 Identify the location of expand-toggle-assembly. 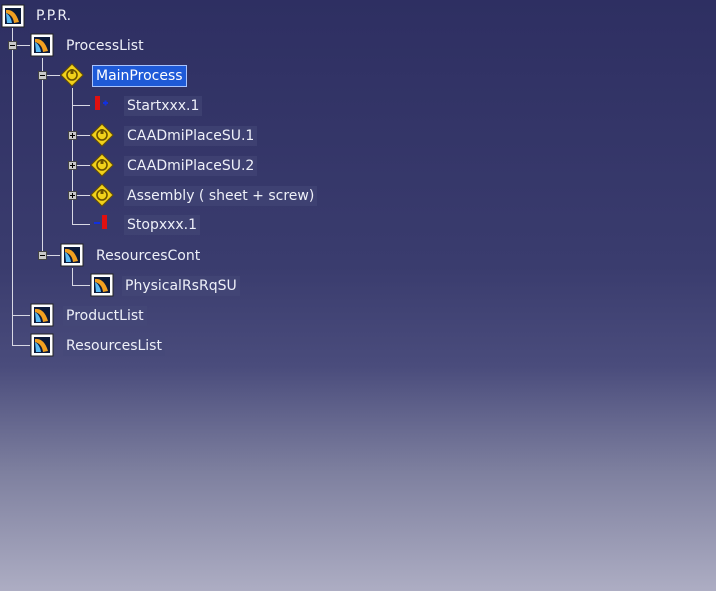
(72, 195).